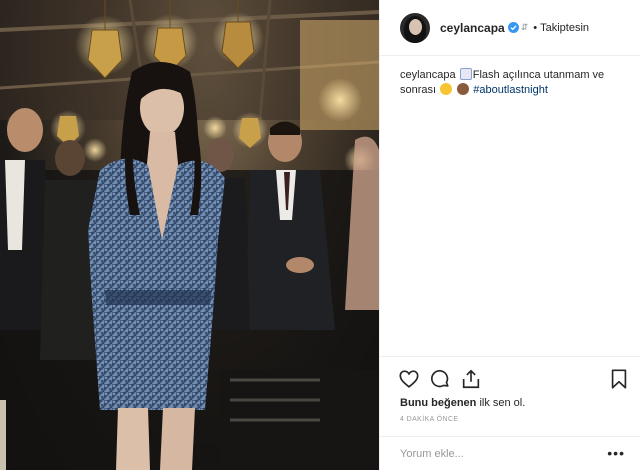 The height and width of the screenshot is (470, 640). I want to click on hashtag-link: #aboutlastnight, so click(510, 90).